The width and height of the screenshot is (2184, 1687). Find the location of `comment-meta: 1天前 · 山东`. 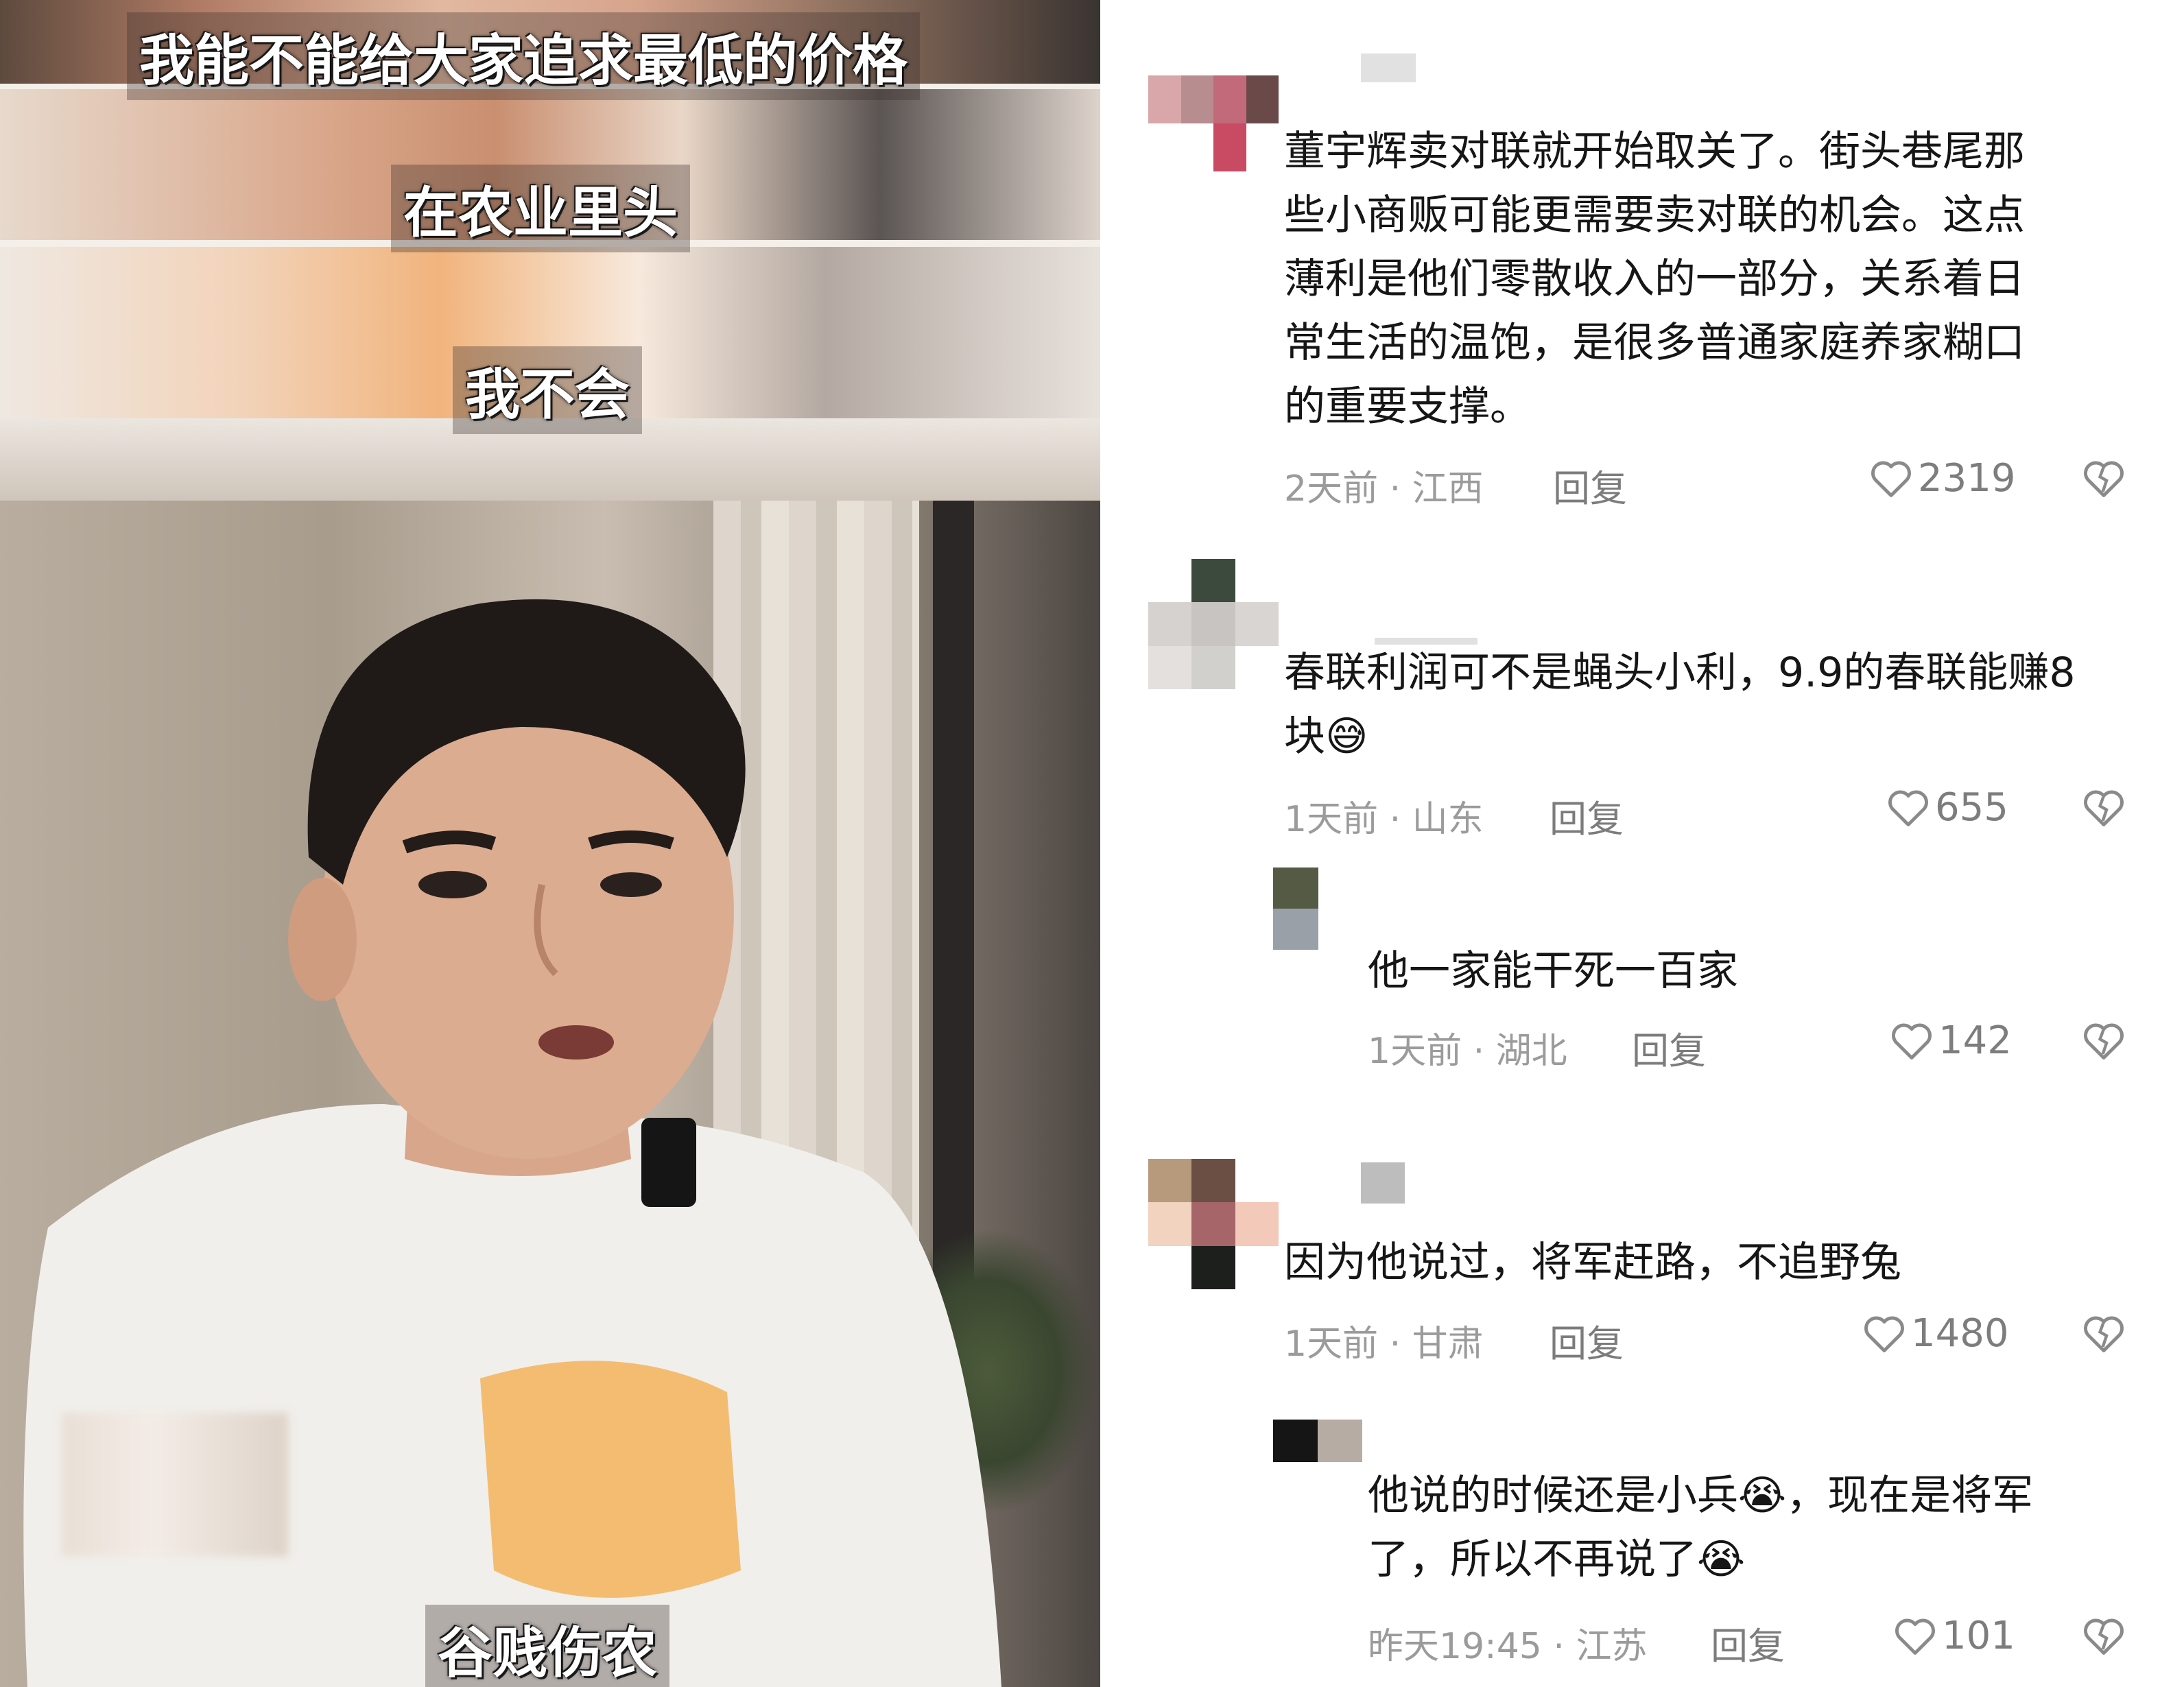

comment-meta: 1天前 · 山东 is located at coordinates (1384, 819).